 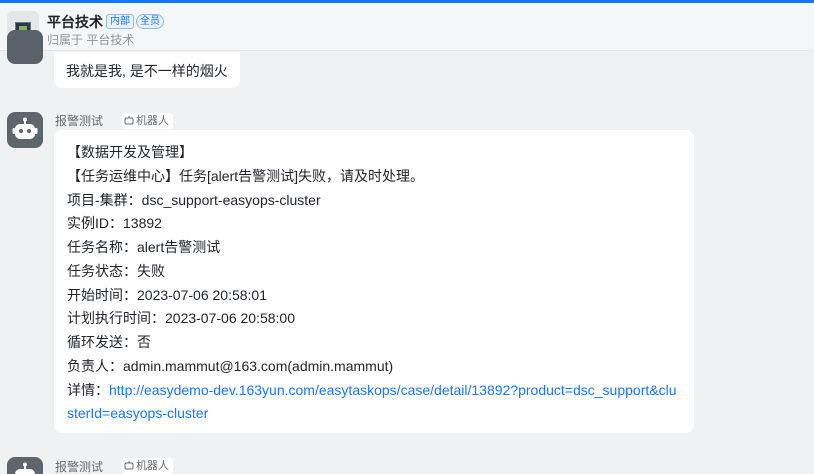 I want to click on chat-header: 平台技术 内部 全员 归属于 平台技术, so click(x=407, y=27).